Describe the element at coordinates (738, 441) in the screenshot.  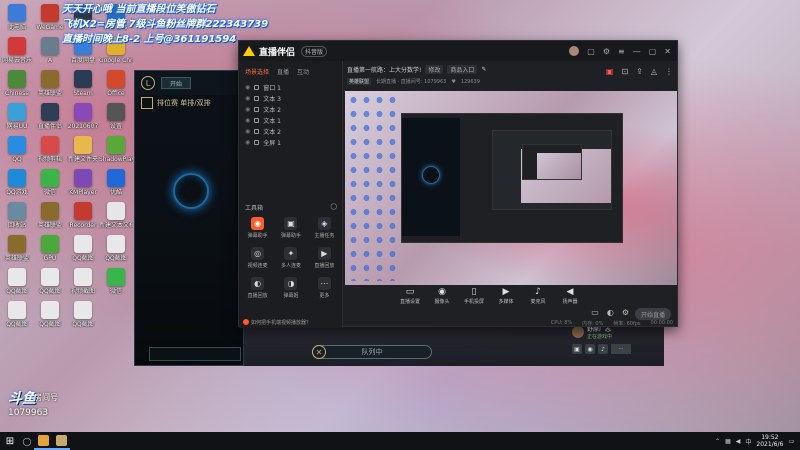
I see `volume-icon: ◀` at that location.